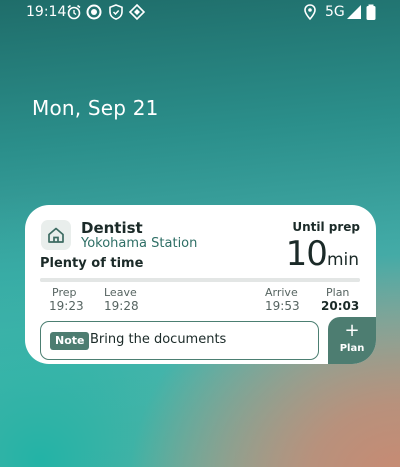 The image size is (400, 467). What do you see at coordinates (371, 12) in the screenshot?
I see `battery-icon` at bounding box center [371, 12].